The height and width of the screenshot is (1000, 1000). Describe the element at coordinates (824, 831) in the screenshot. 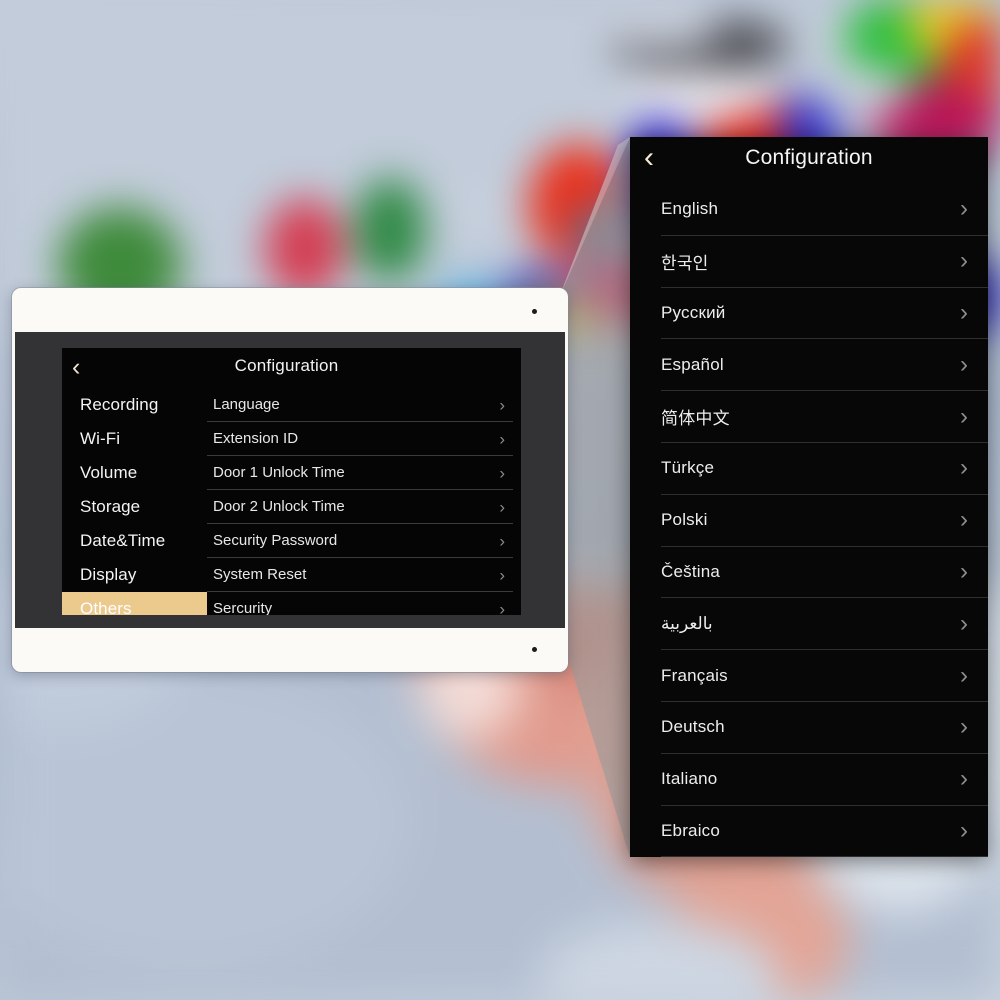

I see `language-row: Ebraico ›` at that location.